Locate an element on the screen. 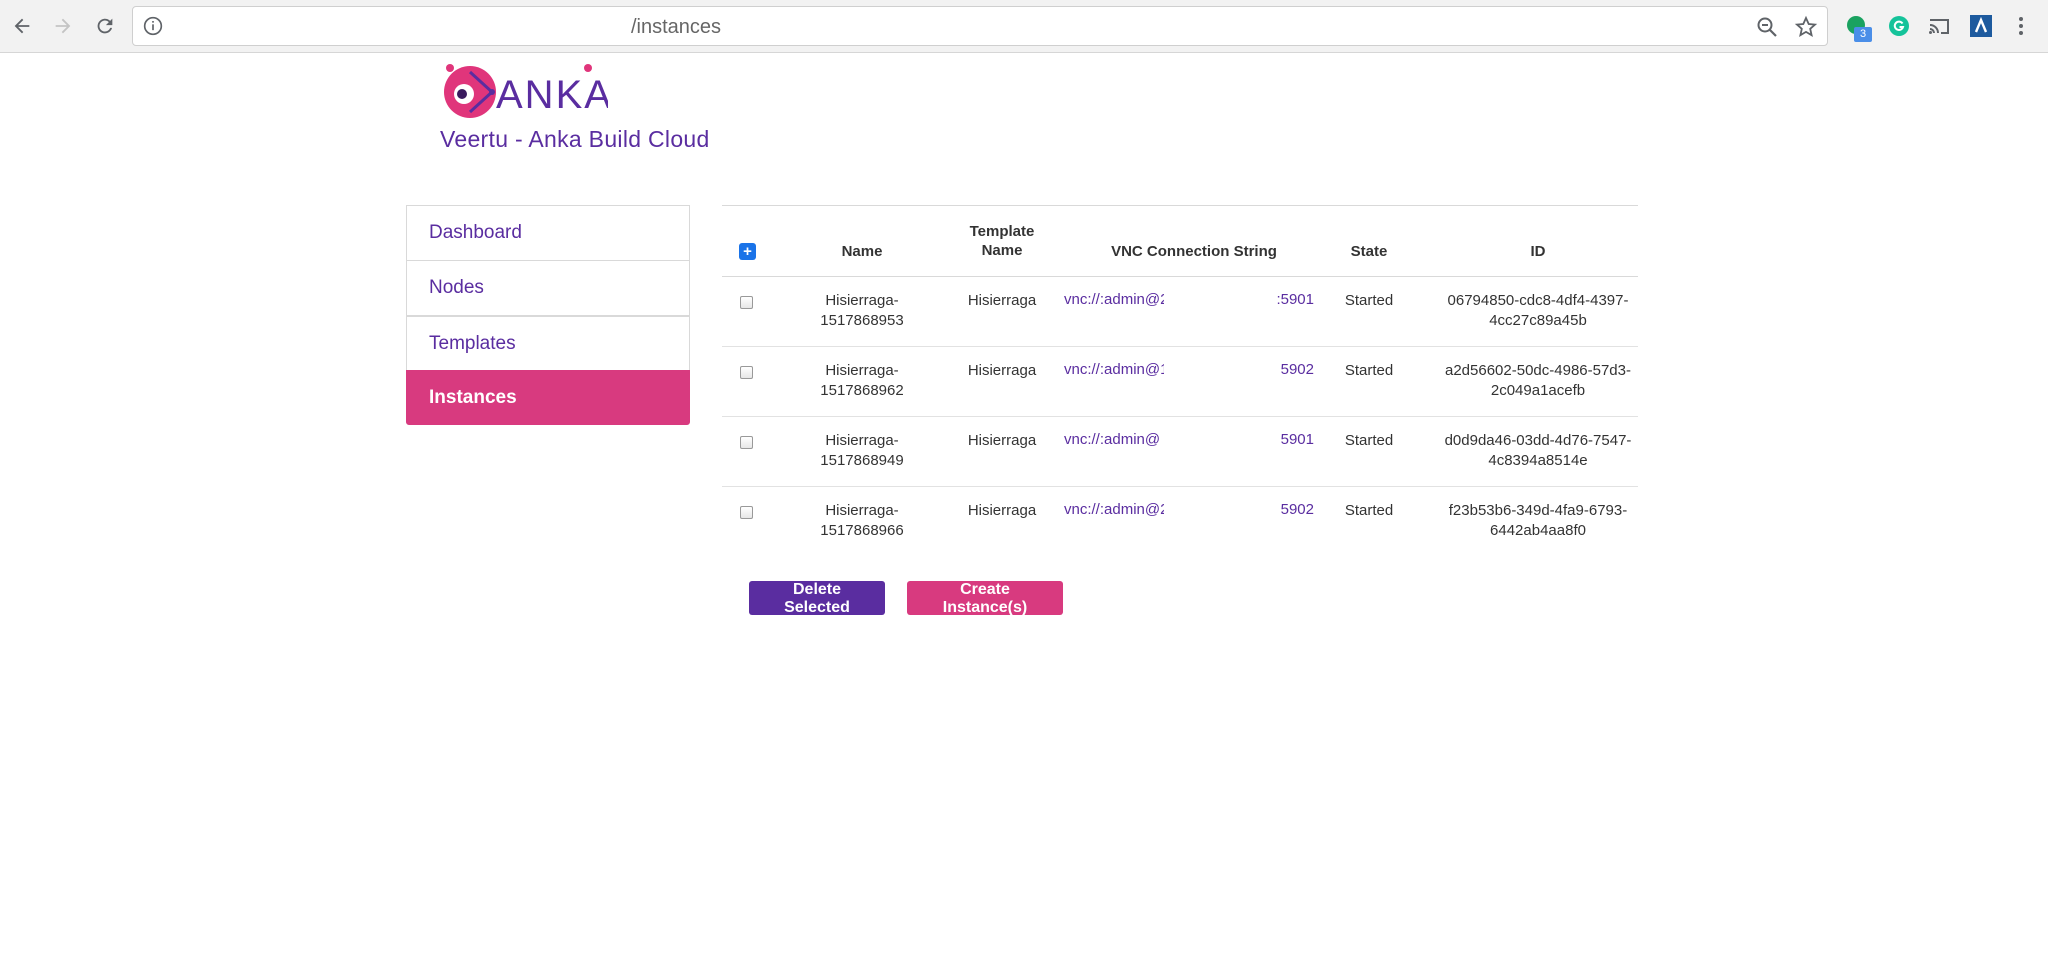 The width and height of the screenshot is (2048, 973). instance-name: Hisierraga- 1517868966 is located at coordinates (862, 521).